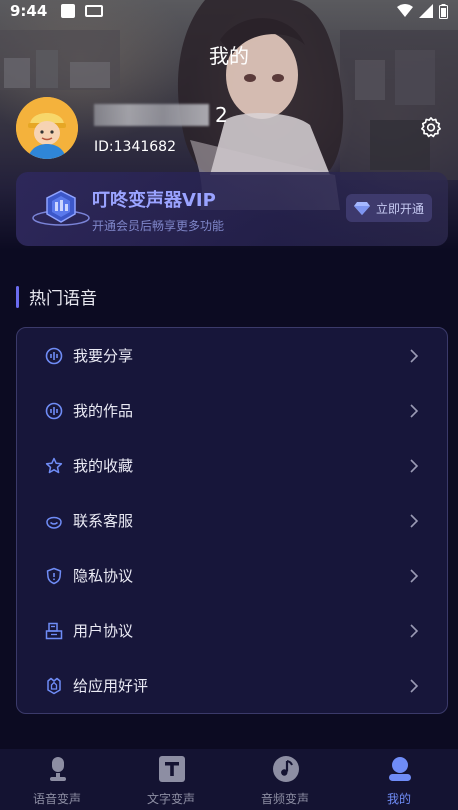 The image size is (458, 810). I want to click on tab-voice-change: 语音变声, so click(57, 779).